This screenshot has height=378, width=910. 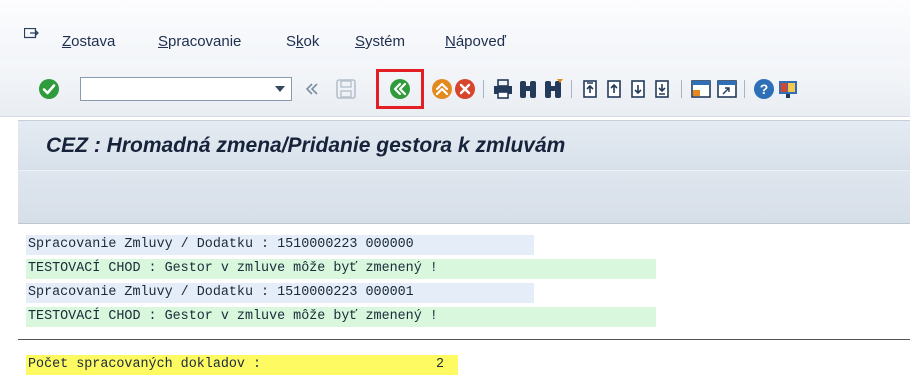 I want to click on summary-line: Počet spracovaných dokladov : 2, so click(x=242, y=365).